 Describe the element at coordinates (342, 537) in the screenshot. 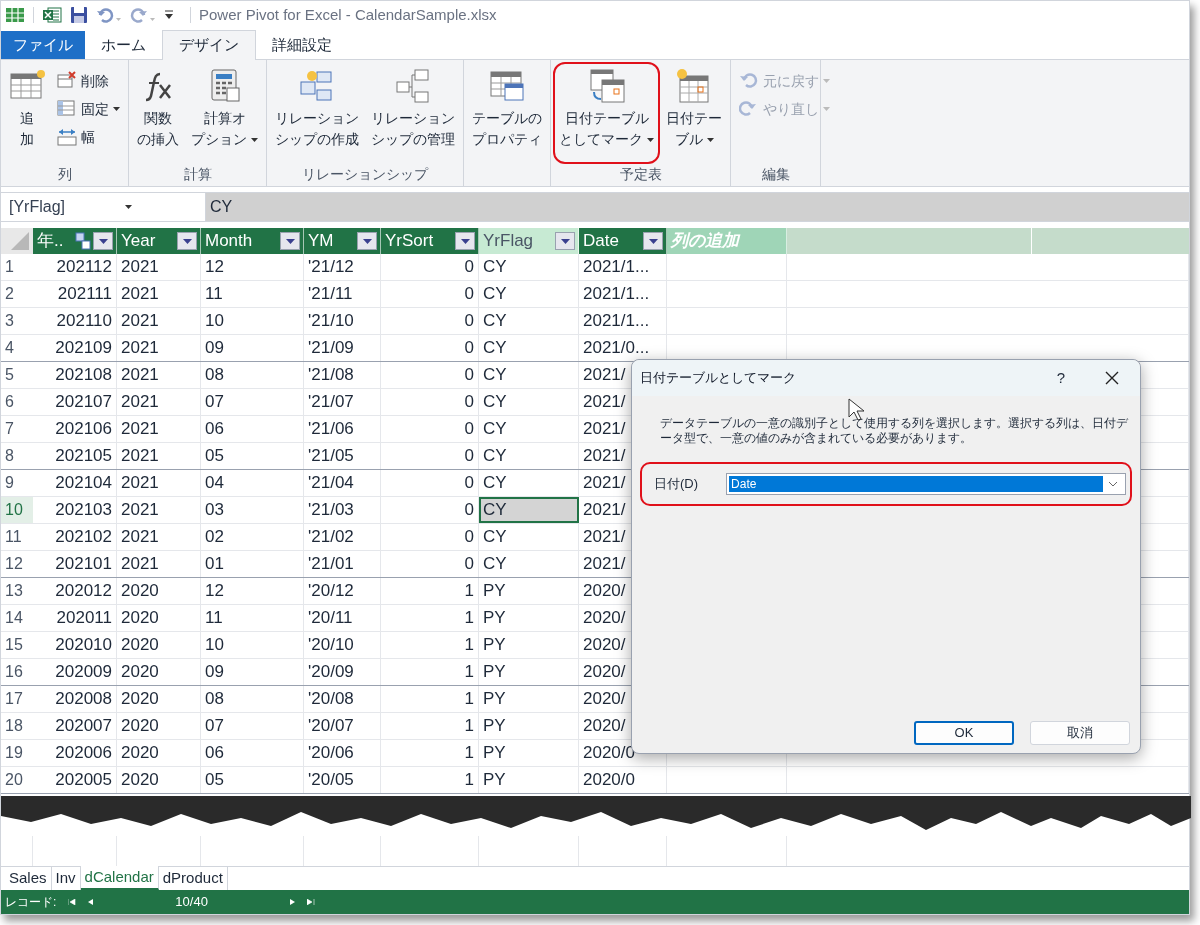

I see `table-cell: '21/02` at that location.